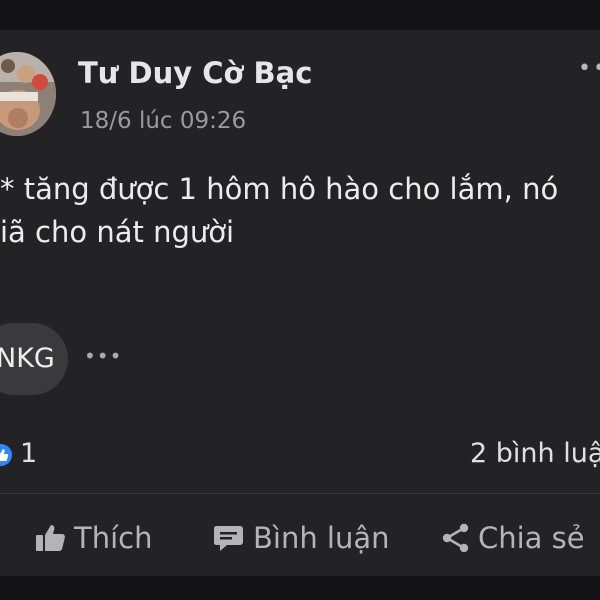 The width and height of the screenshot is (600, 600). What do you see at coordinates (589, 68) in the screenshot?
I see `post-options-button: ••` at bounding box center [589, 68].